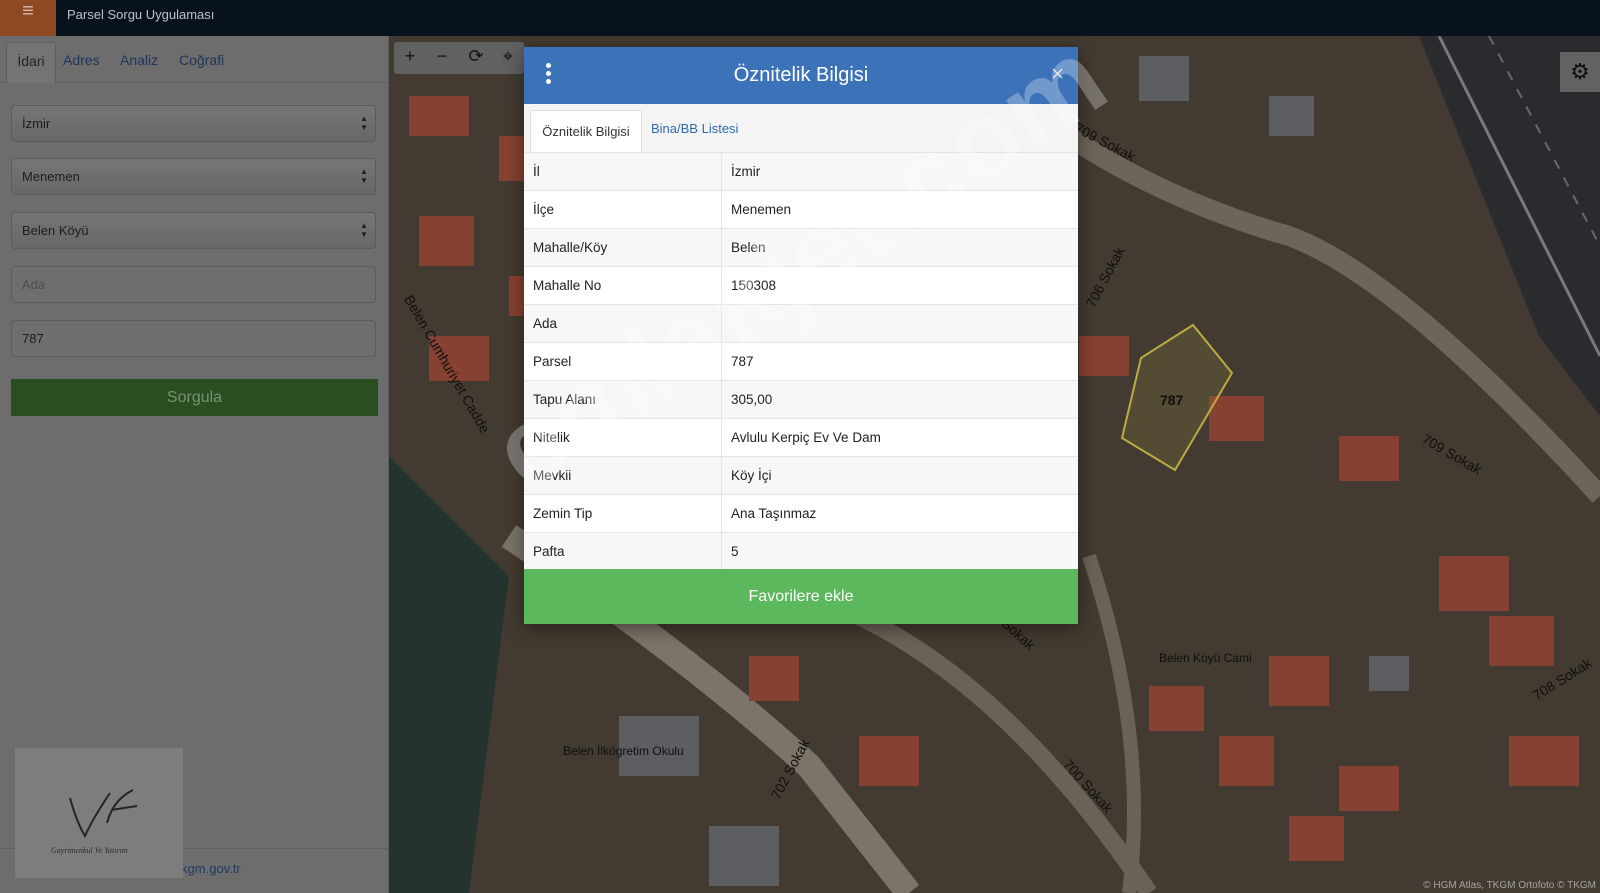 The height and width of the screenshot is (893, 1600). Describe the element at coordinates (1509, 885) in the screenshot. I see `map-attribution: © HGM Atlas, TKGM Ortofoto © TKGM` at that location.